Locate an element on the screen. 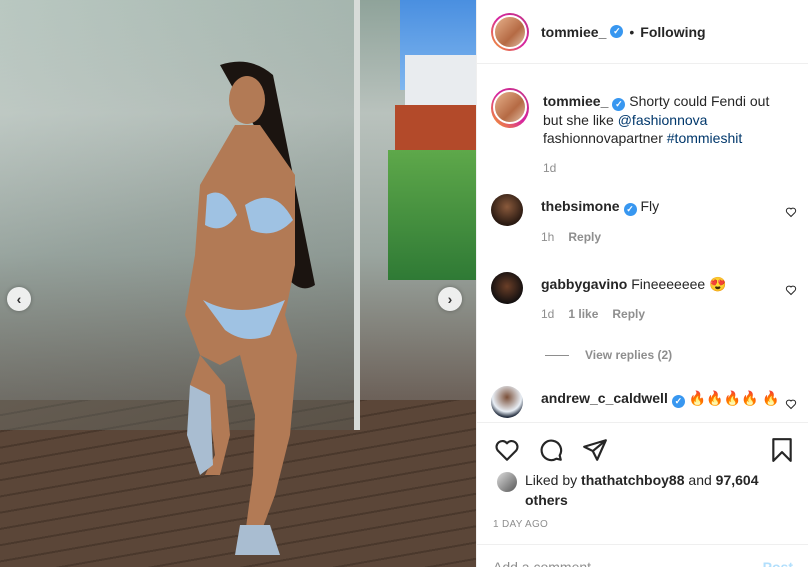 Image resolution: width=808 pixels, height=567 pixels. view-replies-label: View replies (2) is located at coordinates (629, 355).